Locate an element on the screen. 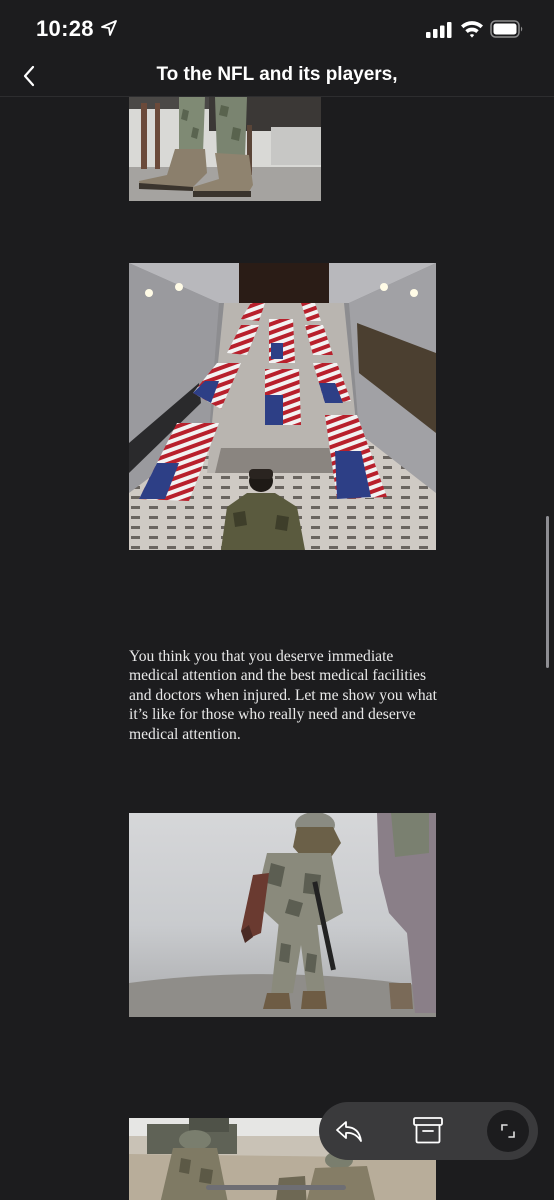 The height and width of the screenshot is (1200, 554). status-bar: 10:28 is located at coordinates (277, 29).